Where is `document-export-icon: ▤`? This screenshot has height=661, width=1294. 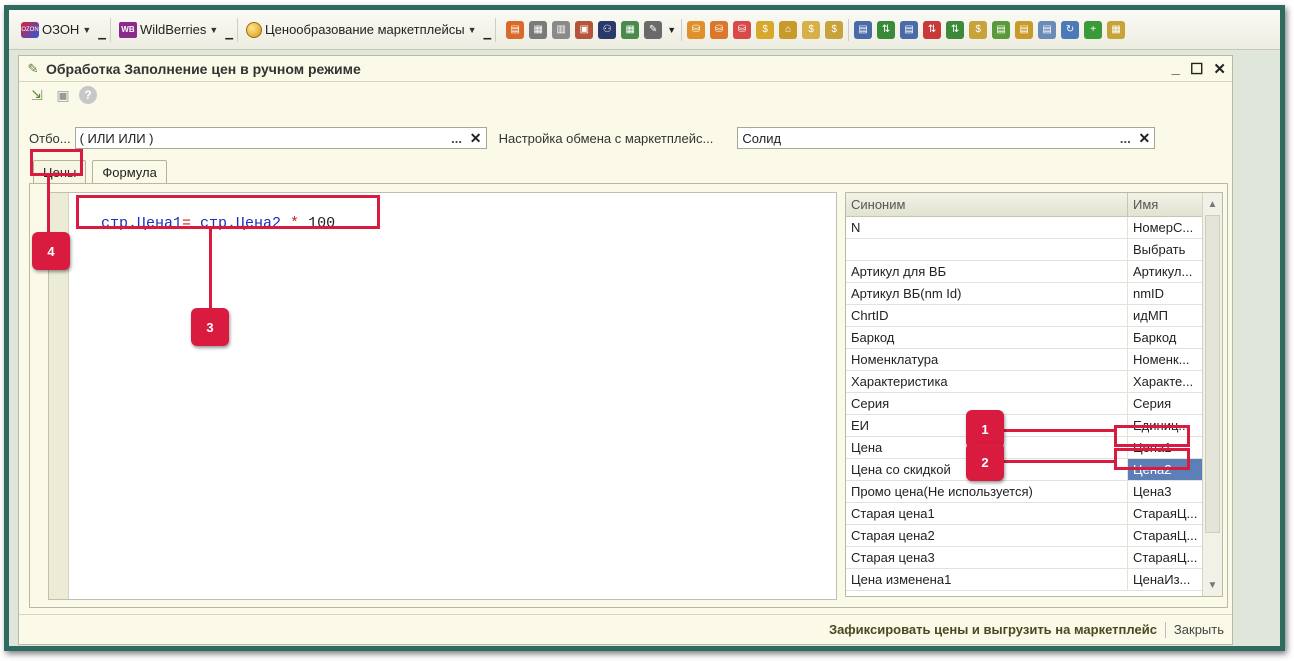 document-export-icon: ▤ is located at coordinates (863, 29).